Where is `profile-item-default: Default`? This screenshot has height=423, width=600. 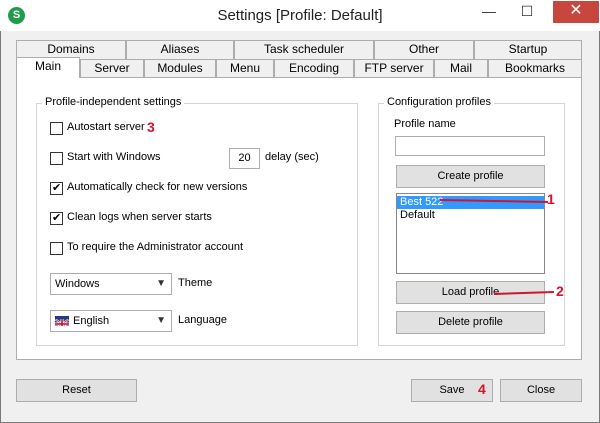
profile-item-default: Default is located at coordinates (470, 215).